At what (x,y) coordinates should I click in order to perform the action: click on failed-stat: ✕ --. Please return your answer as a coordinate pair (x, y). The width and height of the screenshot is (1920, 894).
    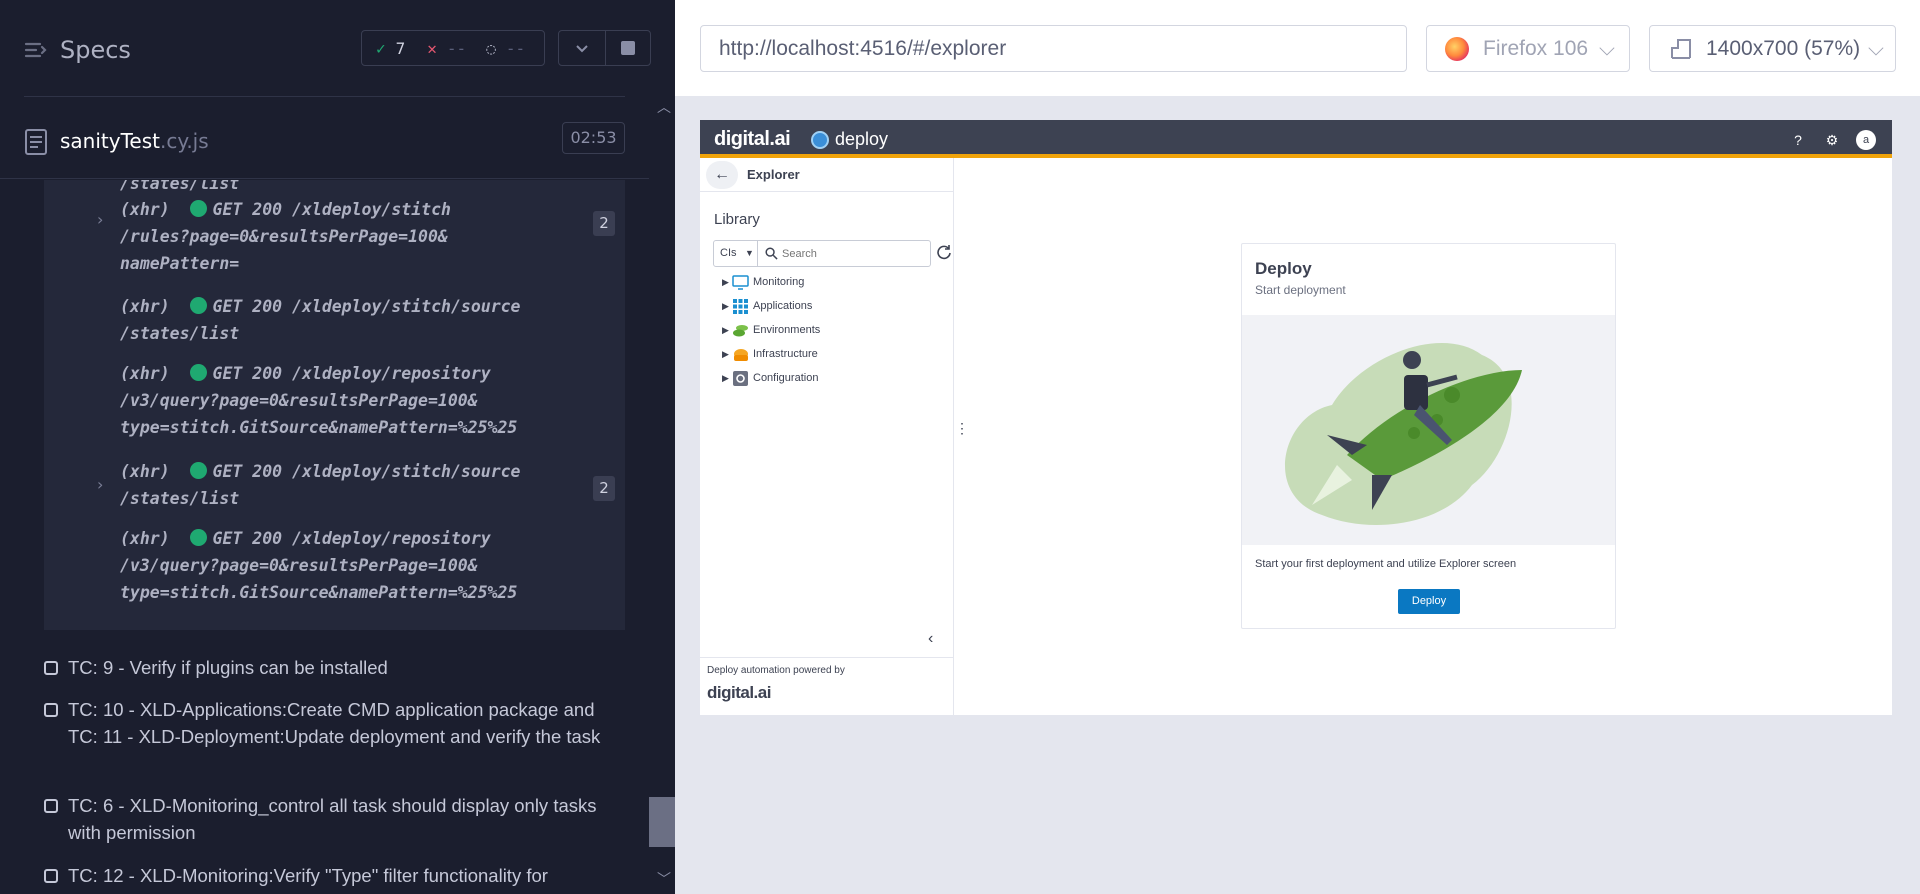
    Looking at the image, I should click on (435, 48).